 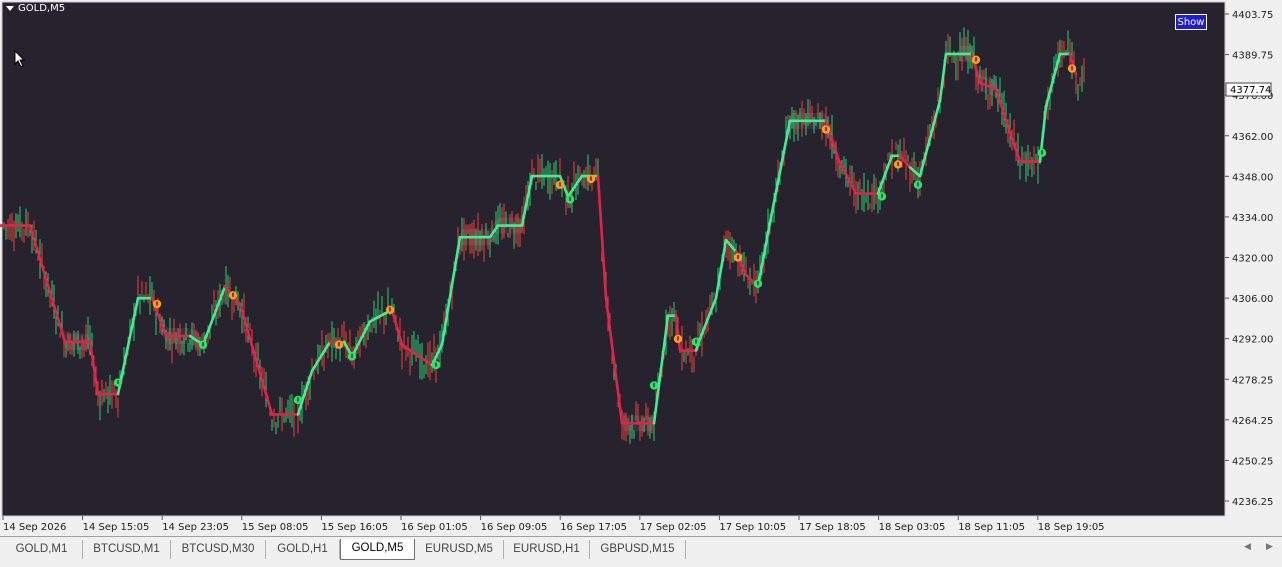 What do you see at coordinates (1252, 15) in the screenshot?
I see `price-tick-label: 4403.75` at bounding box center [1252, 15].